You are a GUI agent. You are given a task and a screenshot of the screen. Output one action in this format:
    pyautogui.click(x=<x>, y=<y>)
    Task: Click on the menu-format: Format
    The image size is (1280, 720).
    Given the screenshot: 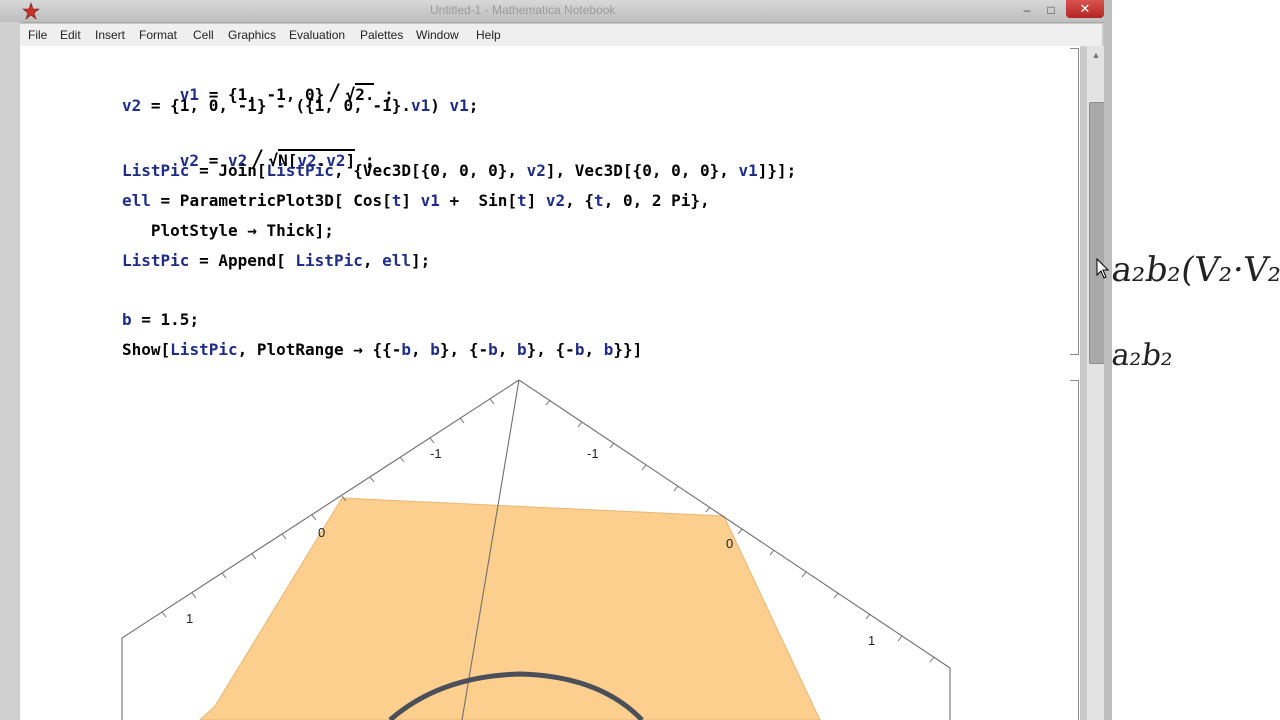 What is the action you would take?
    pyautogui.click(x=158, y=35)
    